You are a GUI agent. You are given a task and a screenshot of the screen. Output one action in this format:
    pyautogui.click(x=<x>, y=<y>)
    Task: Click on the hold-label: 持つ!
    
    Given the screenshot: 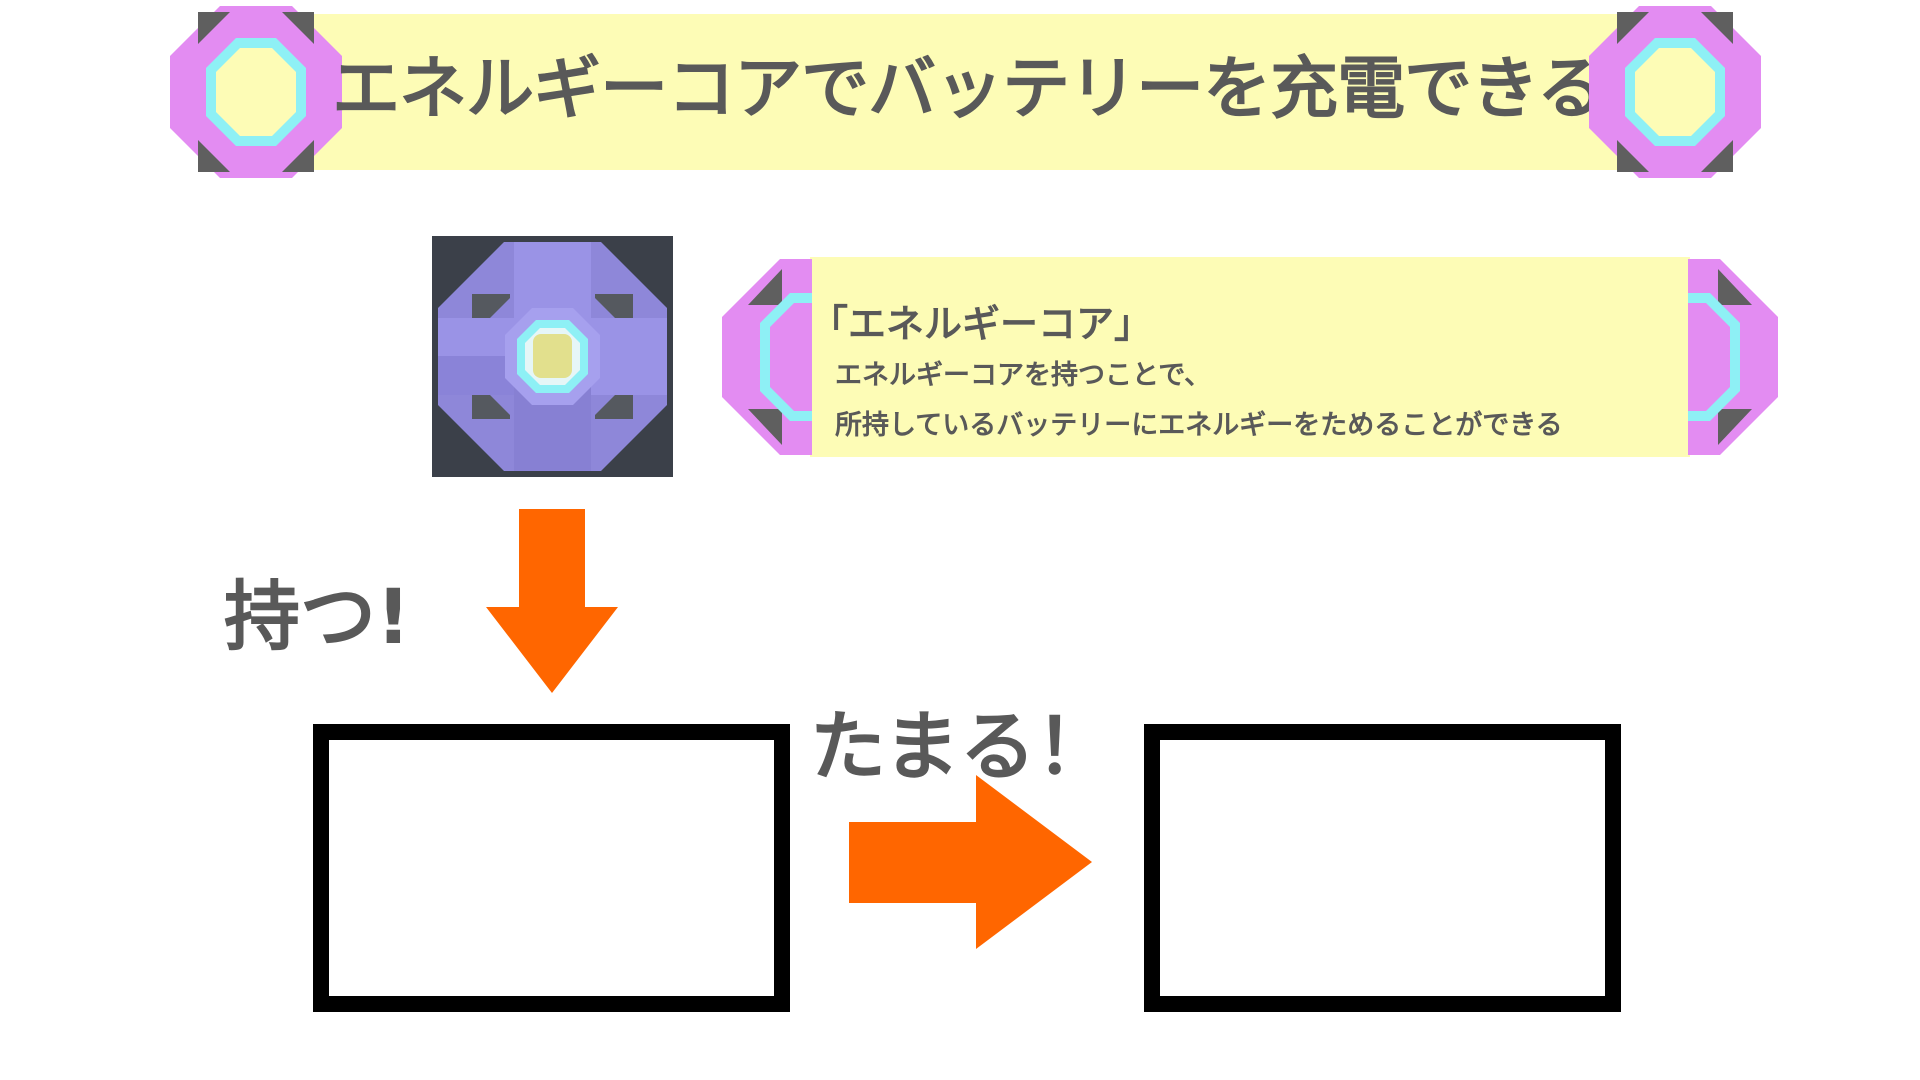 What is the action you would take?
    pyautogui.click(x=317, y=616)
    